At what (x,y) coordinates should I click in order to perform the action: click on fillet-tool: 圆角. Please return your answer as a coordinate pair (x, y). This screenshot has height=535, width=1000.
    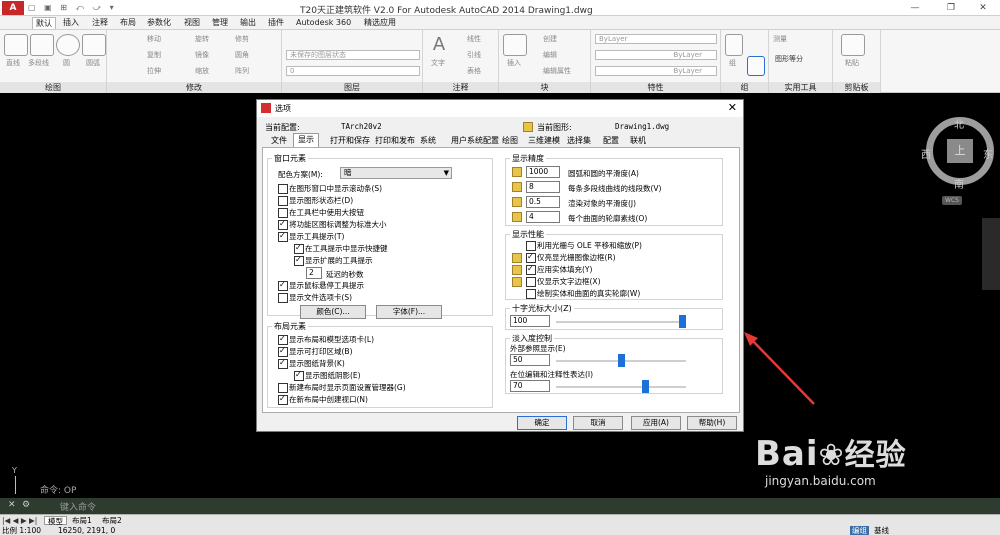
    Looking at the image, I should click on (242, 55).